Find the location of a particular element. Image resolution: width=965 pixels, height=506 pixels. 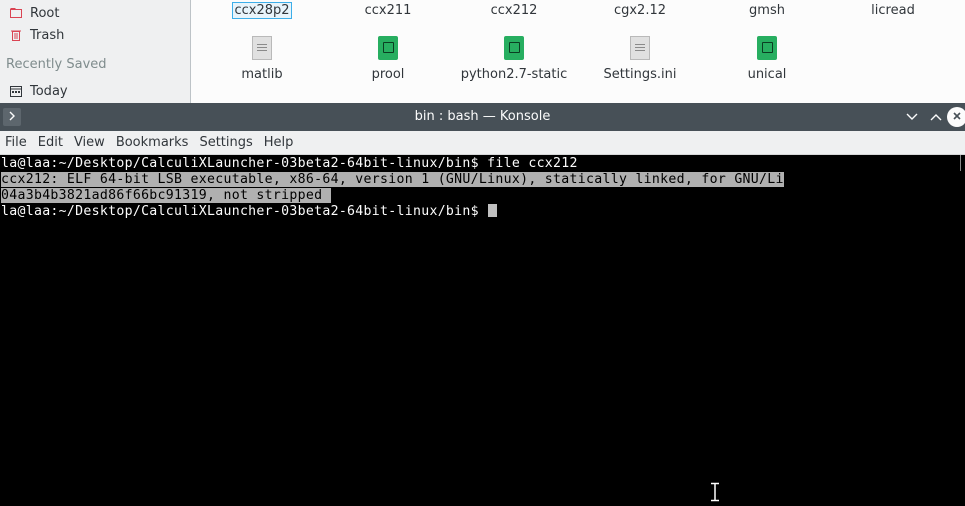

file-item: licread is located at coordinates (893, 10).